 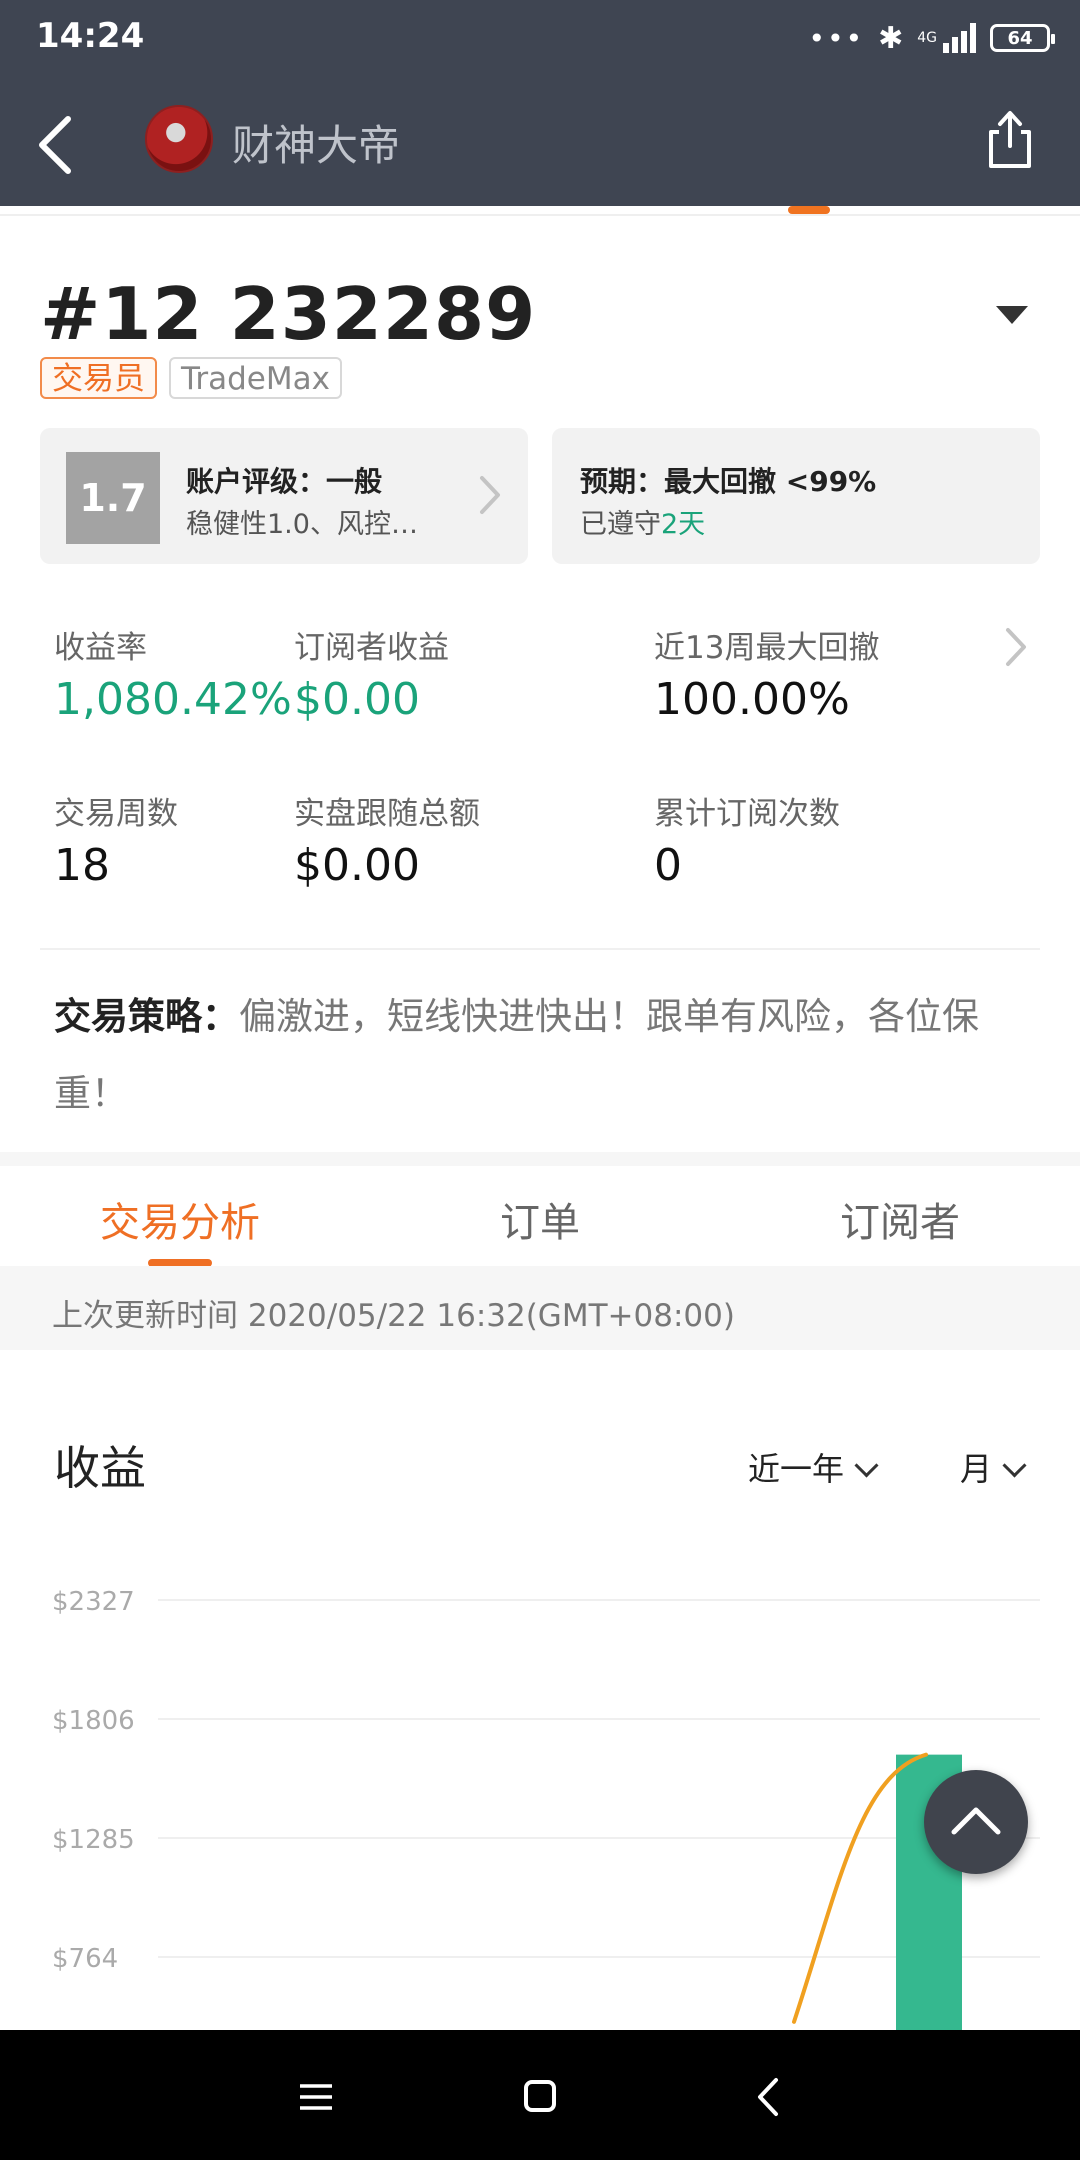 I want to click on stat-value-max-drawdown: 100.00%, so click(x=752, y=699).